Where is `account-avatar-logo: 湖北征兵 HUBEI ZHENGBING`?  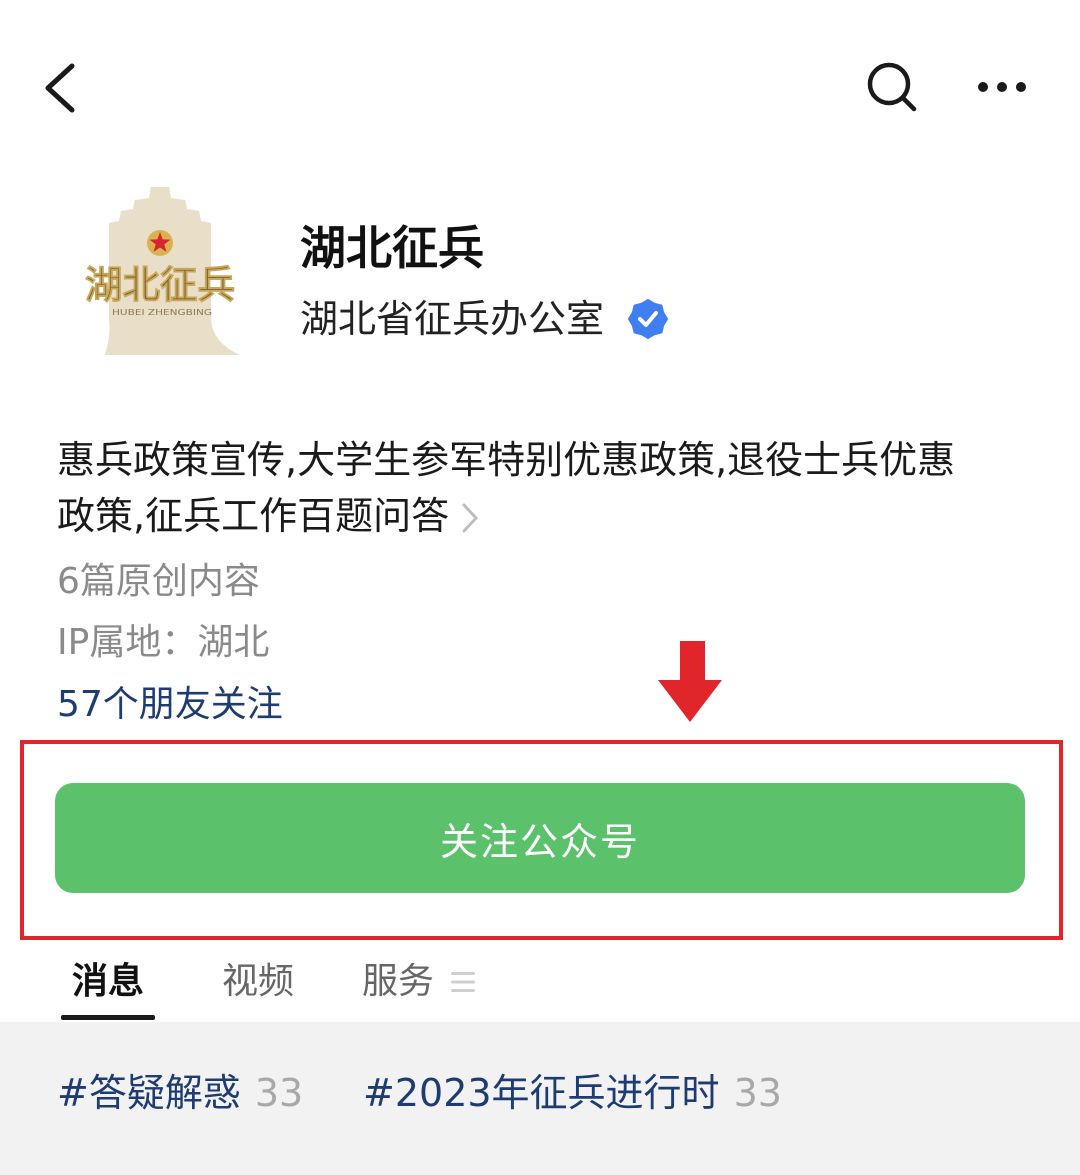 account-avatar-logo: 湖北征兵 HUBEI ZHENGBING is located at coordinates (162, 271).